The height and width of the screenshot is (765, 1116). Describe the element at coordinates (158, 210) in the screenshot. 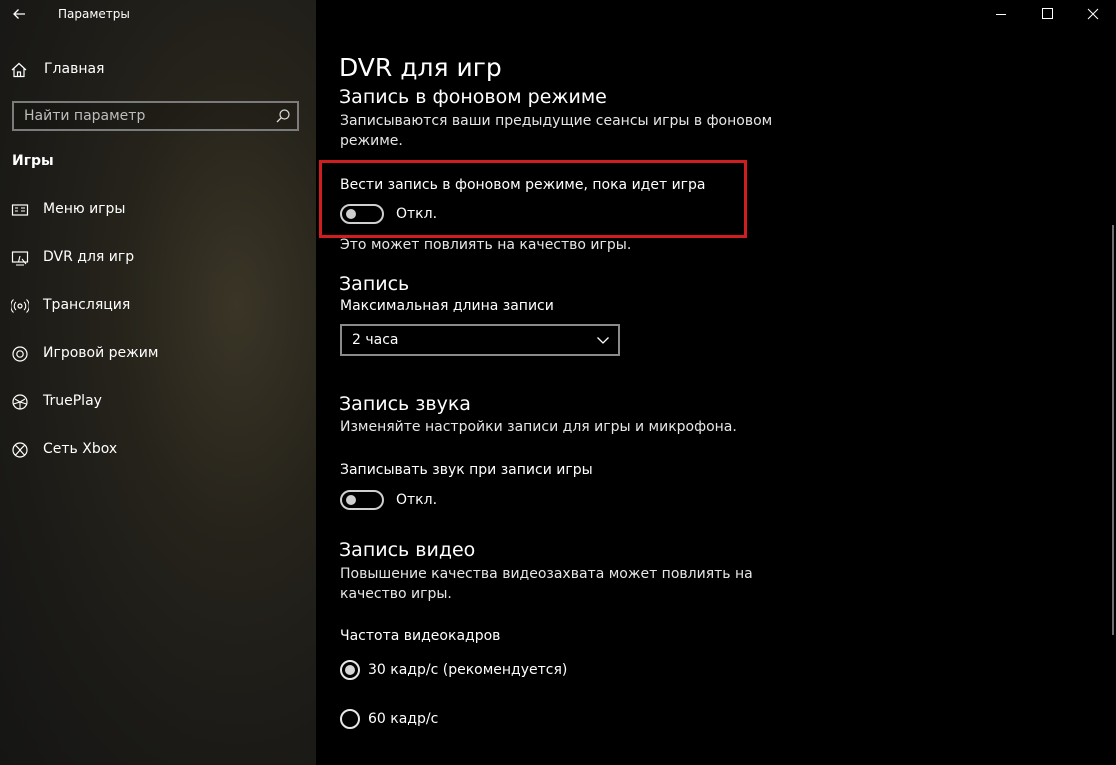

I see `sidebar-item-game-bar: Меню игры` at that location.